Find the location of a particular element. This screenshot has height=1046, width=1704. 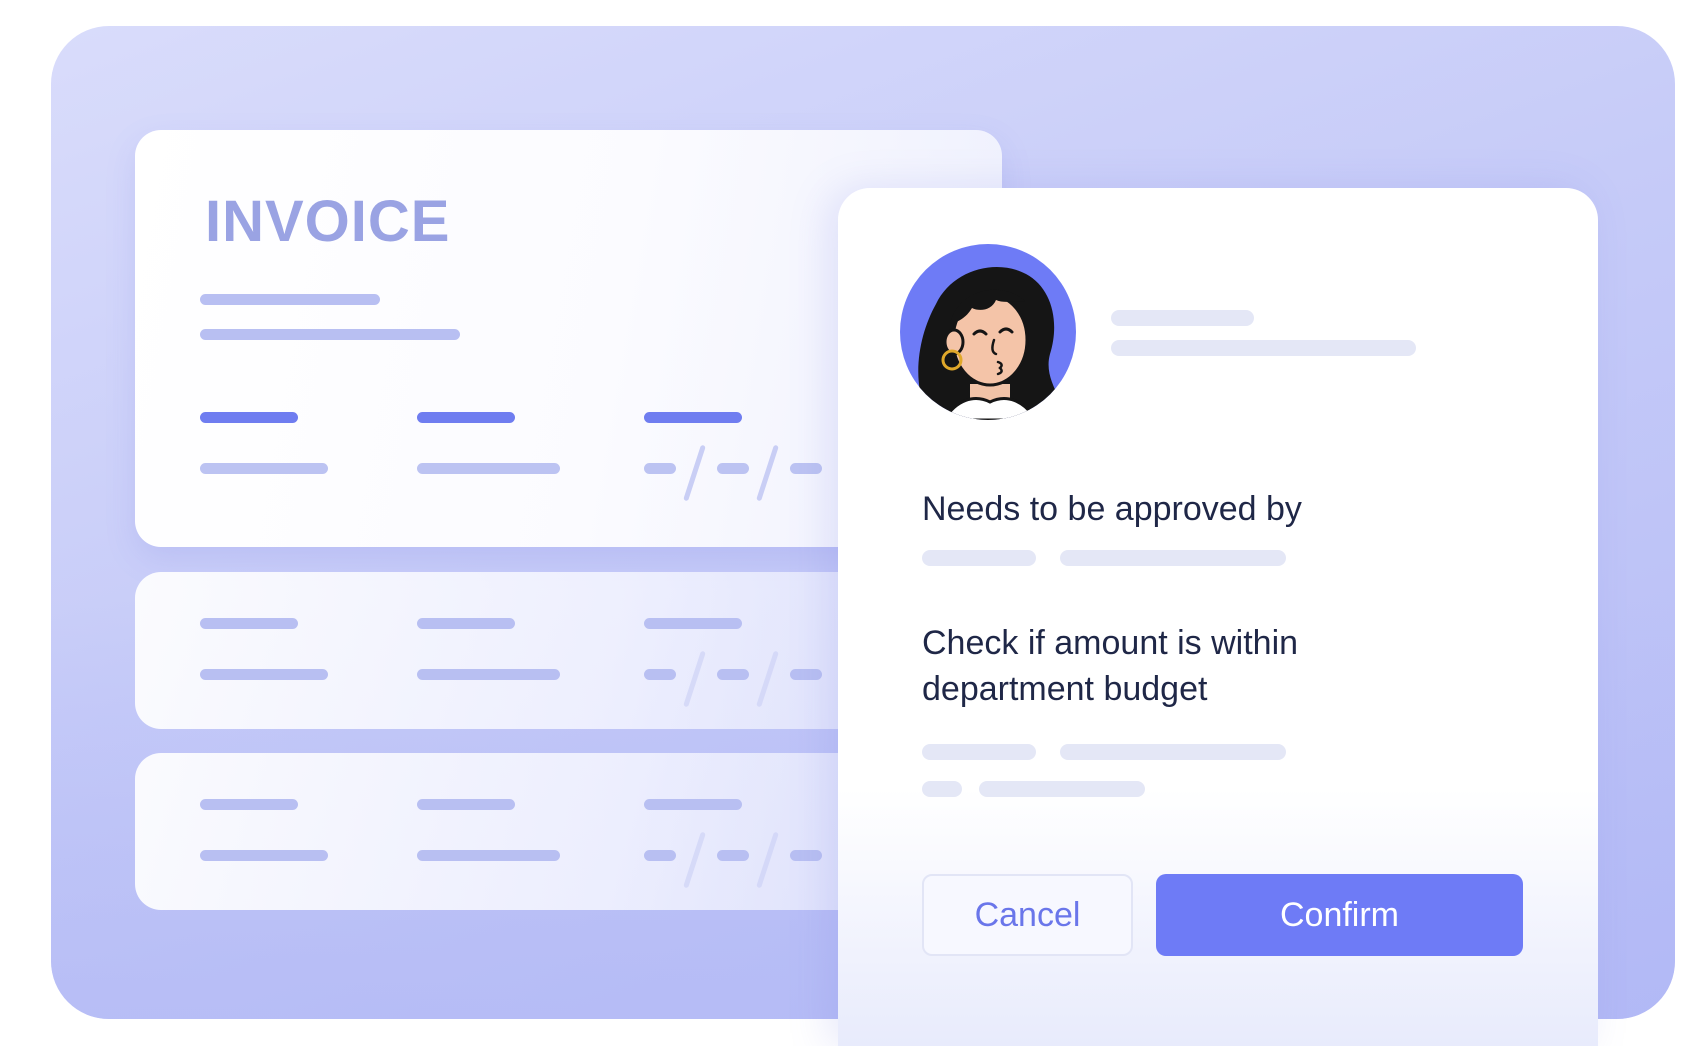

approver-role-placeholder is located at coordinates (1263, 348).